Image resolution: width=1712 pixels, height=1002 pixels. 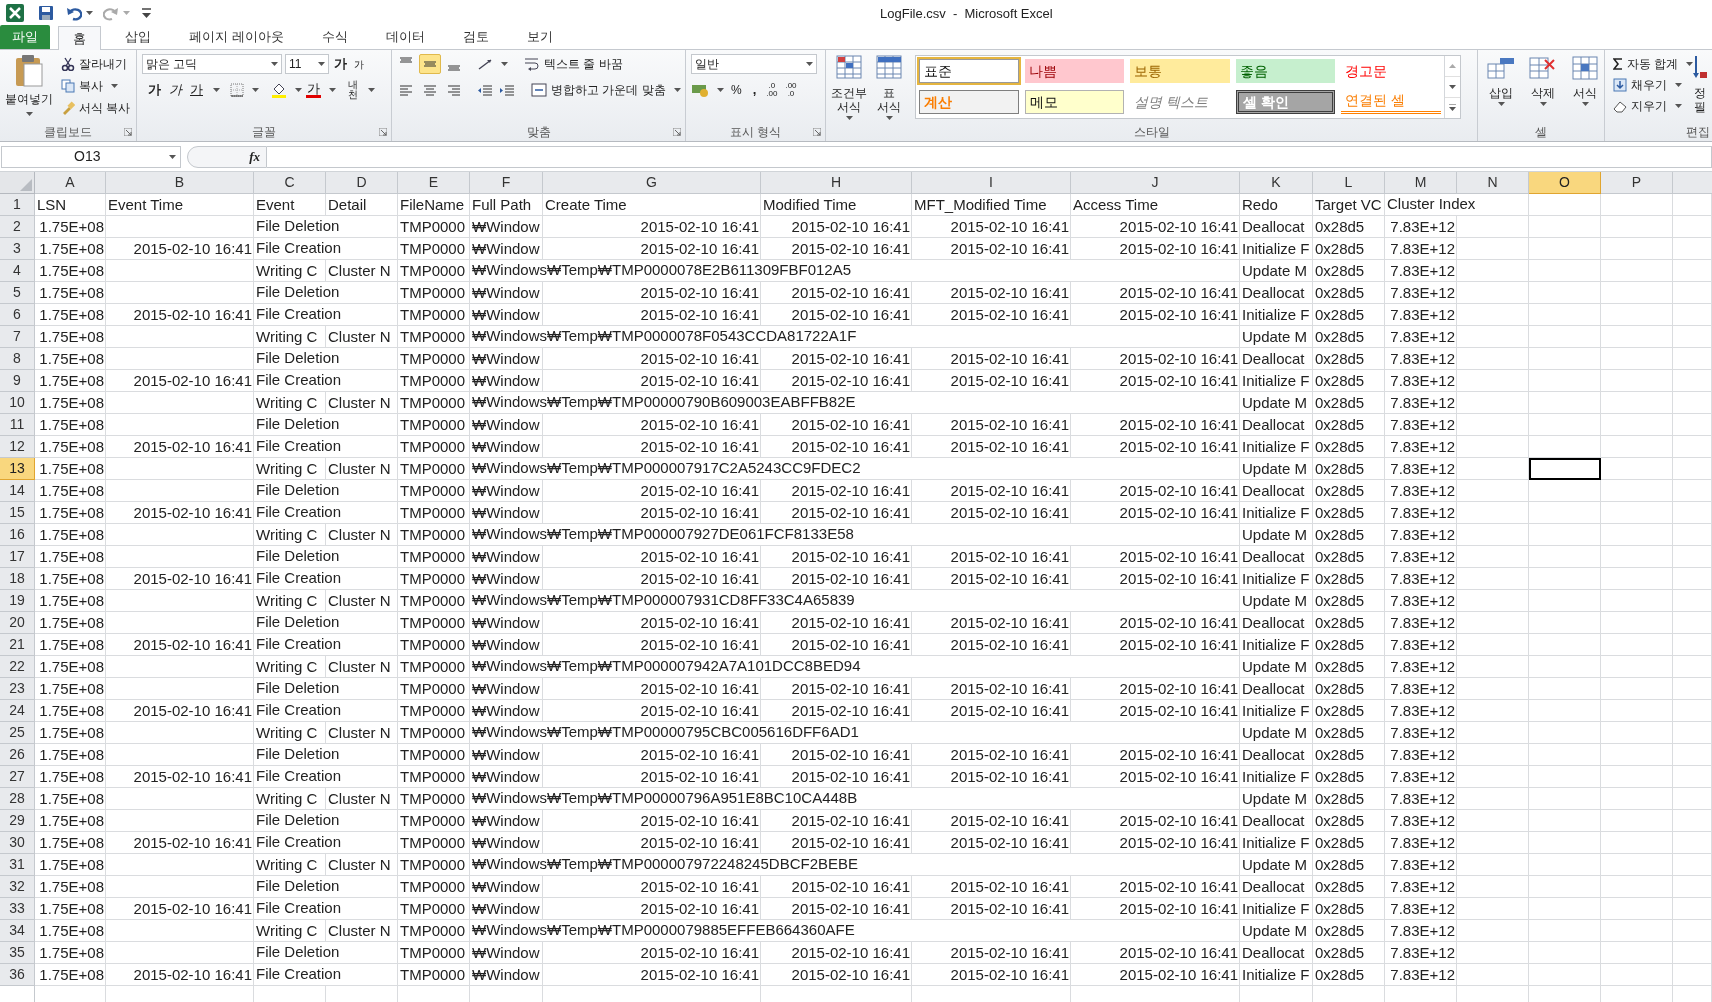 What do you see at coordinates (17, 931) in the screenshot?
I see `row-header: 34` at bounding box center [17, 931].